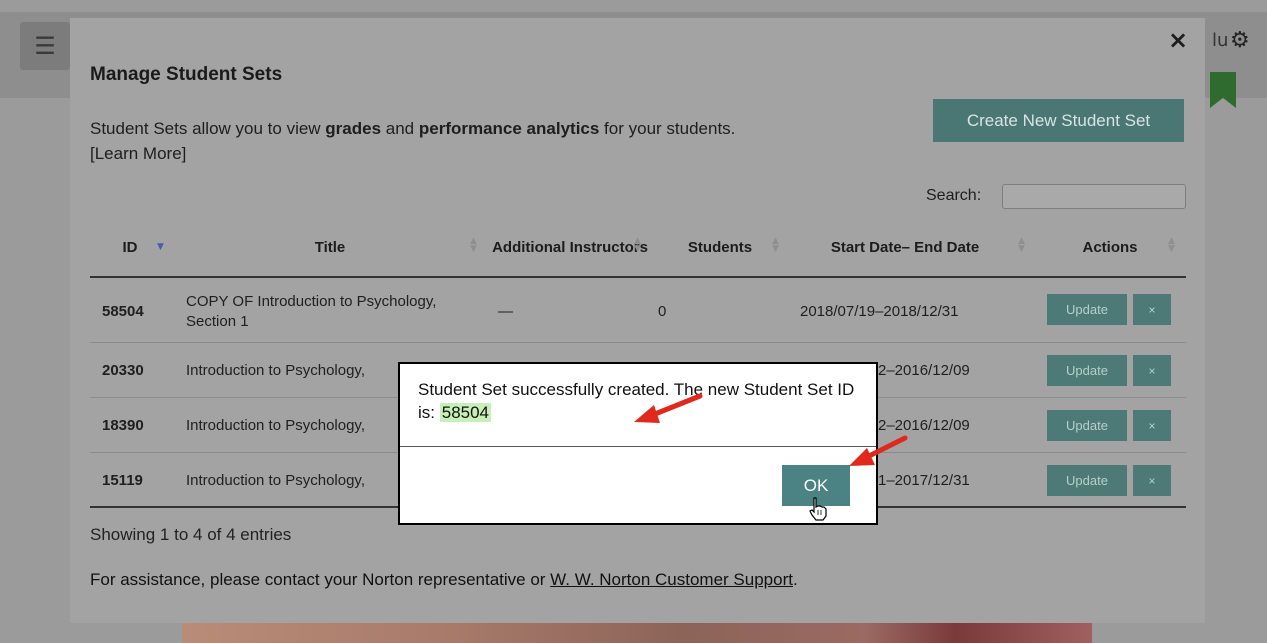 Image resolution: width=1267 pixels, height=643 pixels. I want to click on bookmark-icon, so click(1223, 90).